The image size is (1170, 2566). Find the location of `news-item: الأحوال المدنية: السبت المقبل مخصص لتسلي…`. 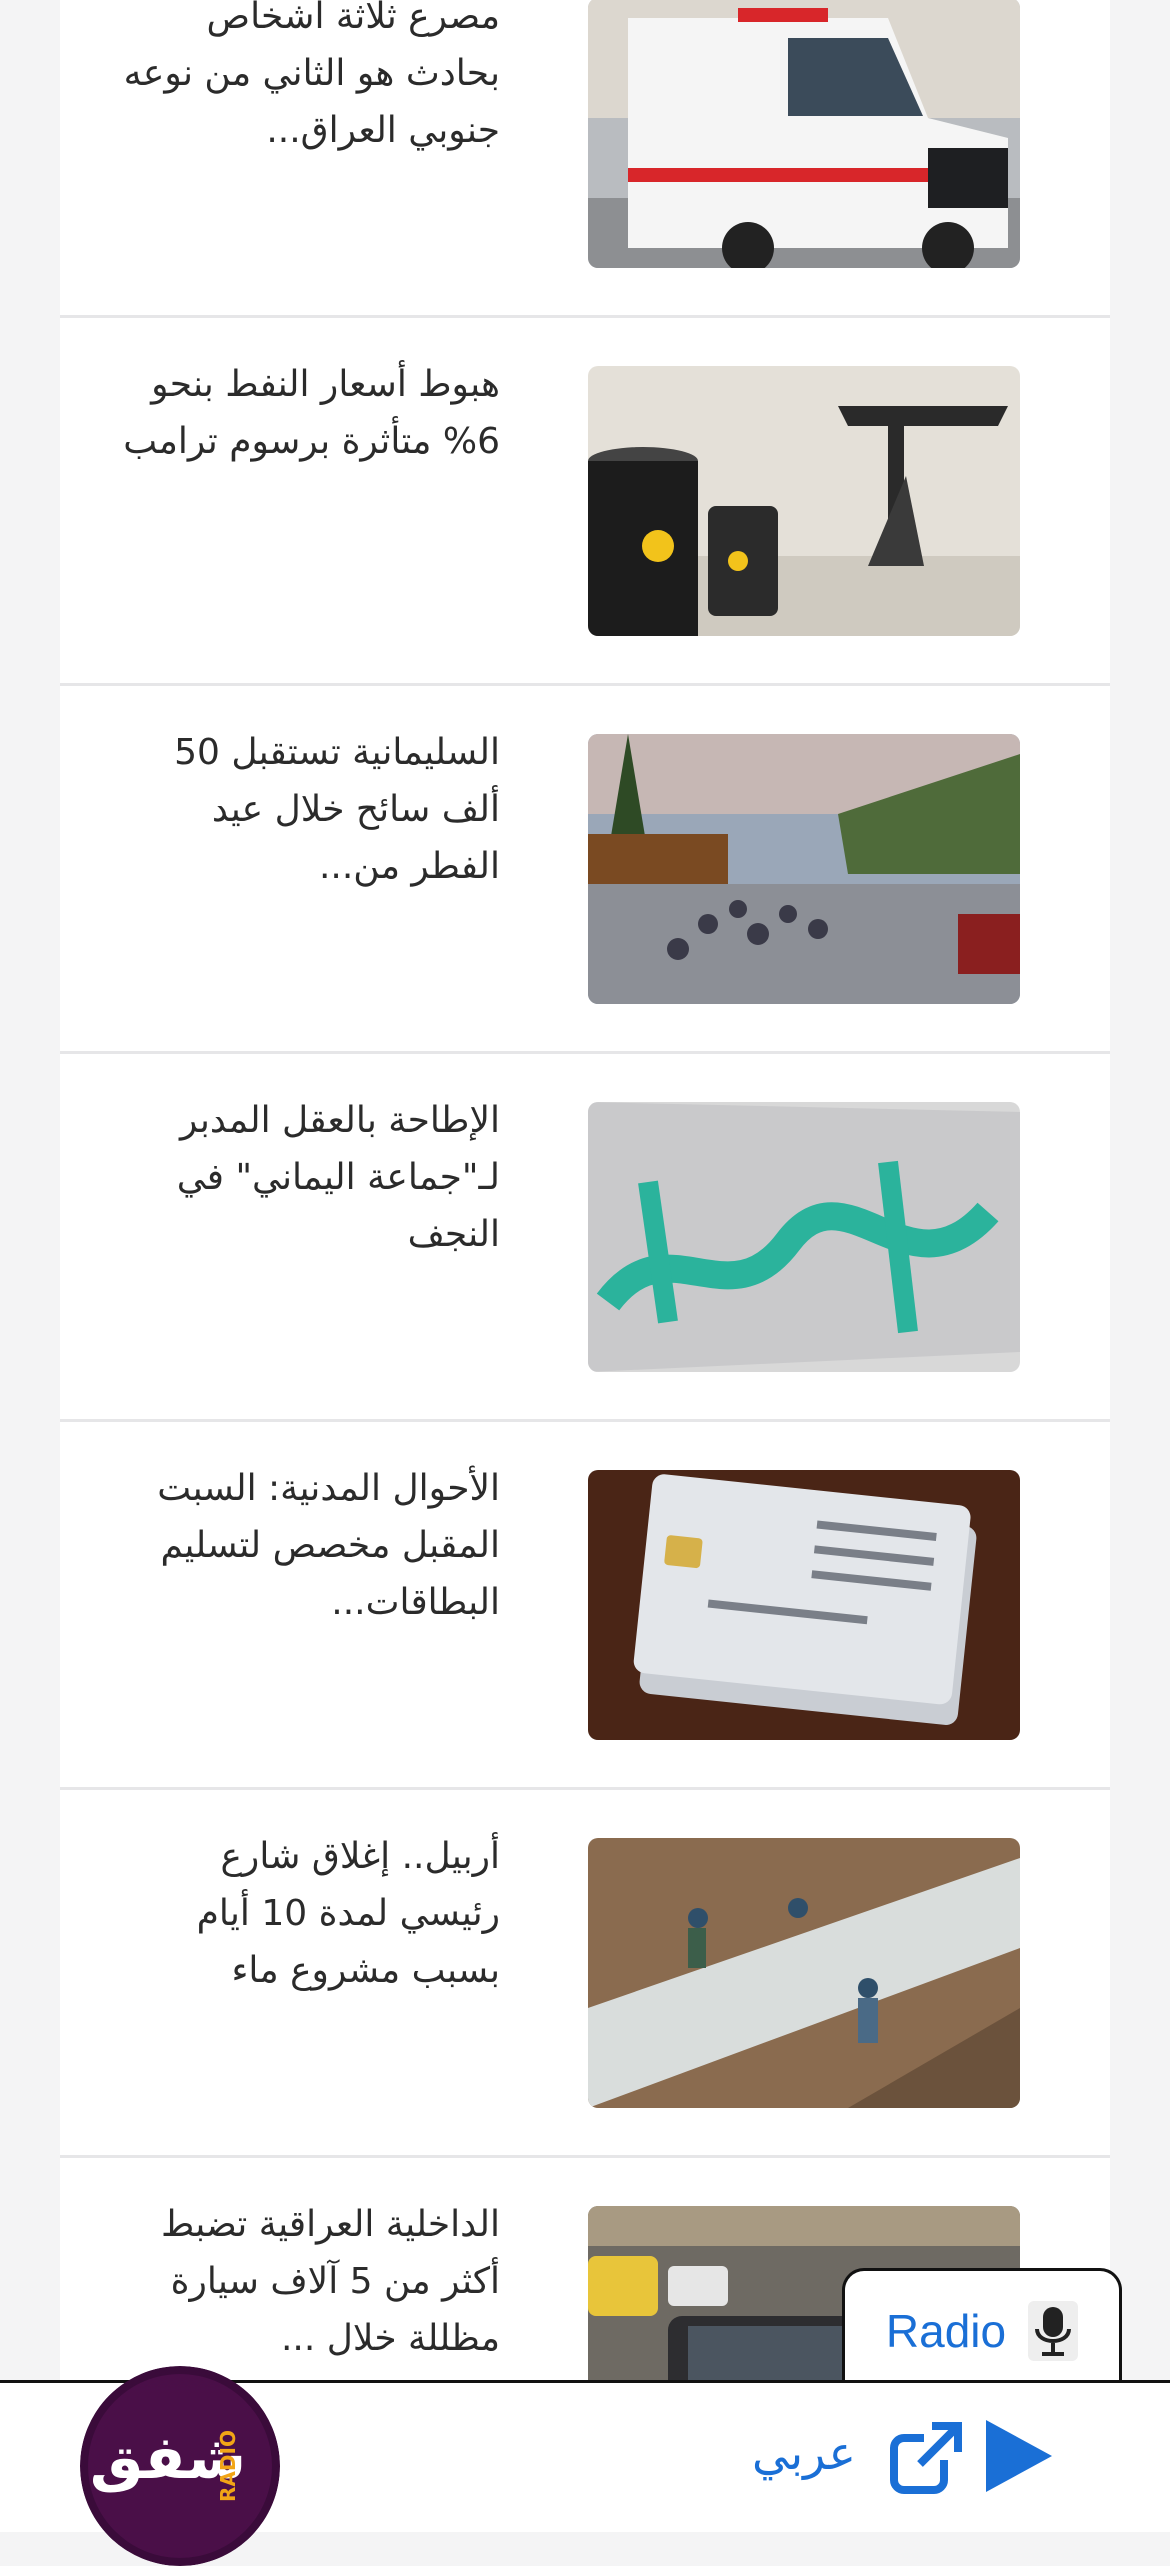

news-item: الأحوال المدنية: السبت المقبل مخصص لتسلي… is located at coordinates (585, 1606).